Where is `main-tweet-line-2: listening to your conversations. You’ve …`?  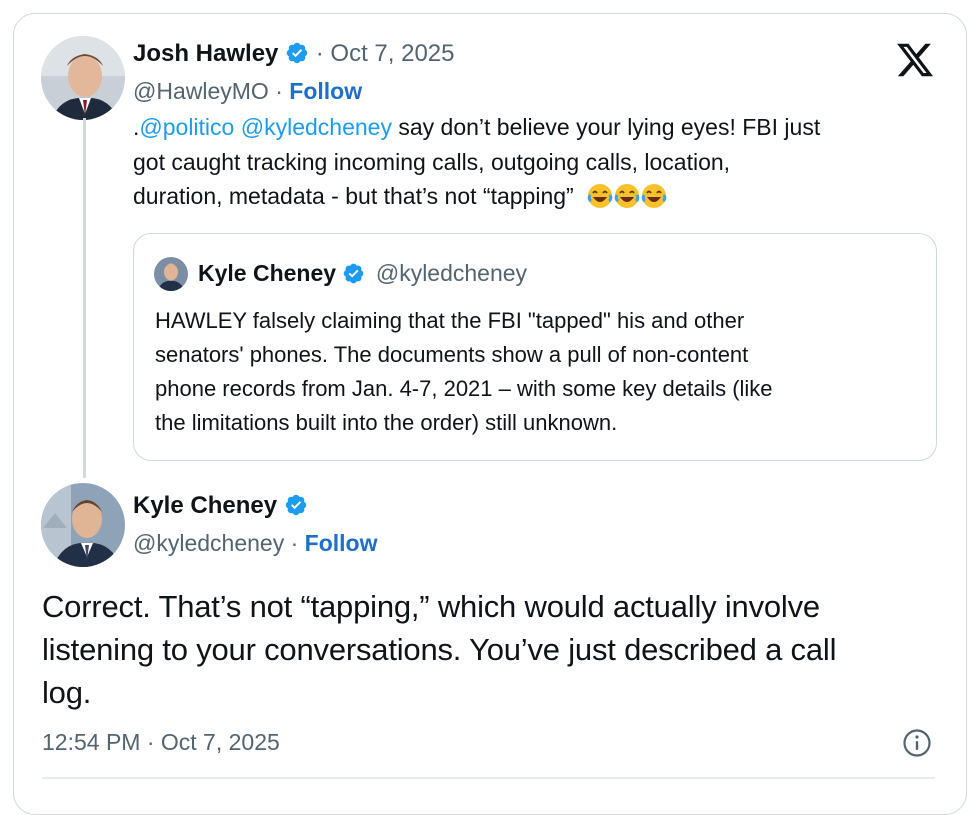
main-tweet-line-2: listening to your conversations. You’ve … is located at coordinates (439, 649).